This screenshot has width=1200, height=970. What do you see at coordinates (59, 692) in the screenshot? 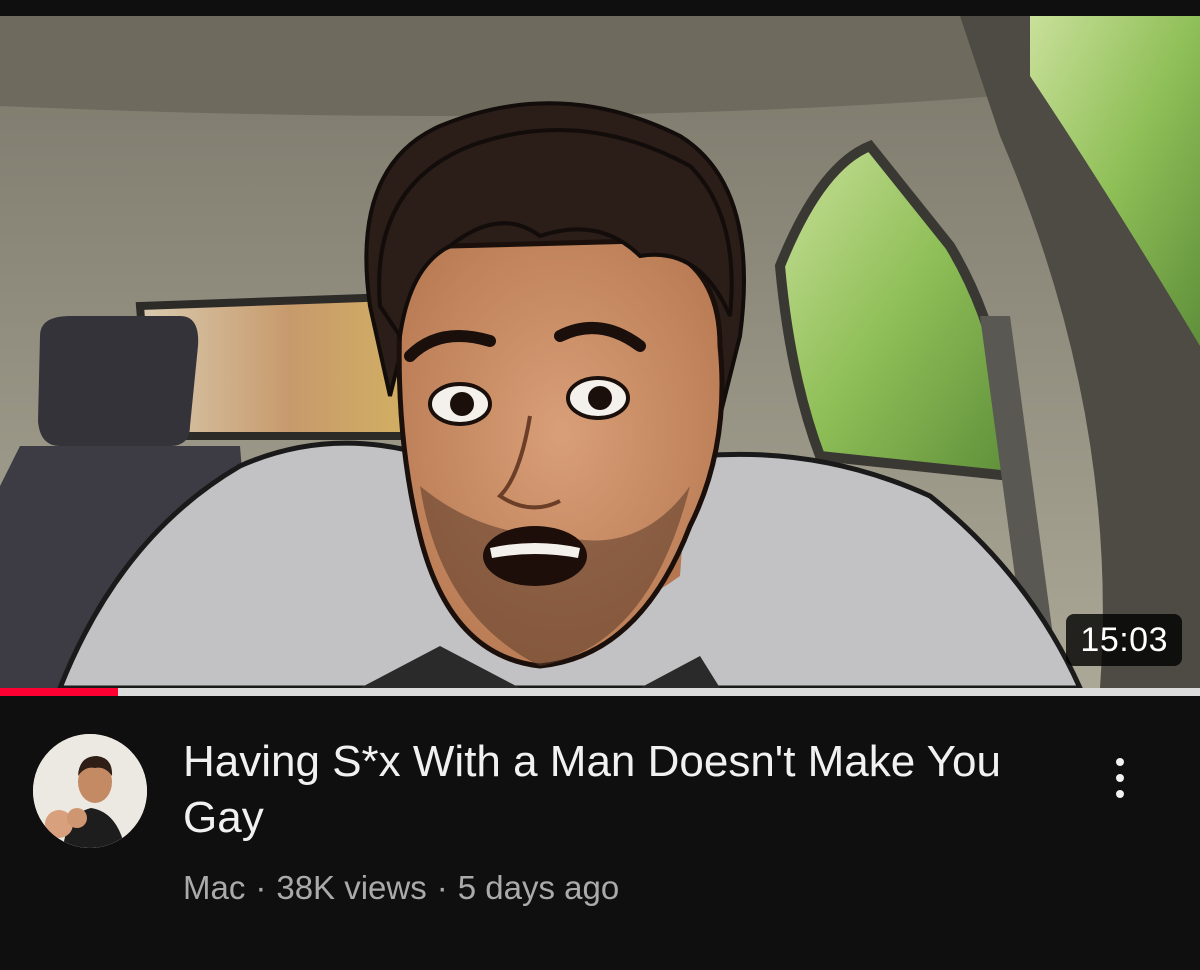
I see `watch-progress-fill` at bounding box center [59, 692].